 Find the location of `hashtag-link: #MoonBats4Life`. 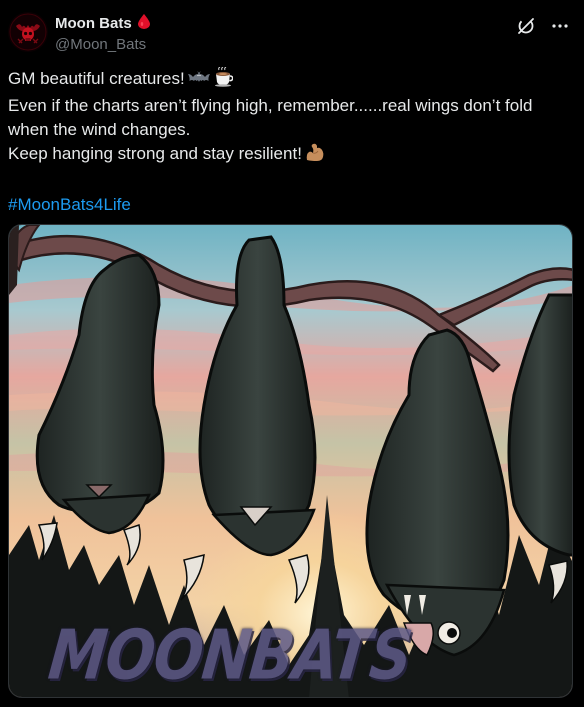

hashtag-link: #MoonBats4Life is located at coordinates (69, 204).